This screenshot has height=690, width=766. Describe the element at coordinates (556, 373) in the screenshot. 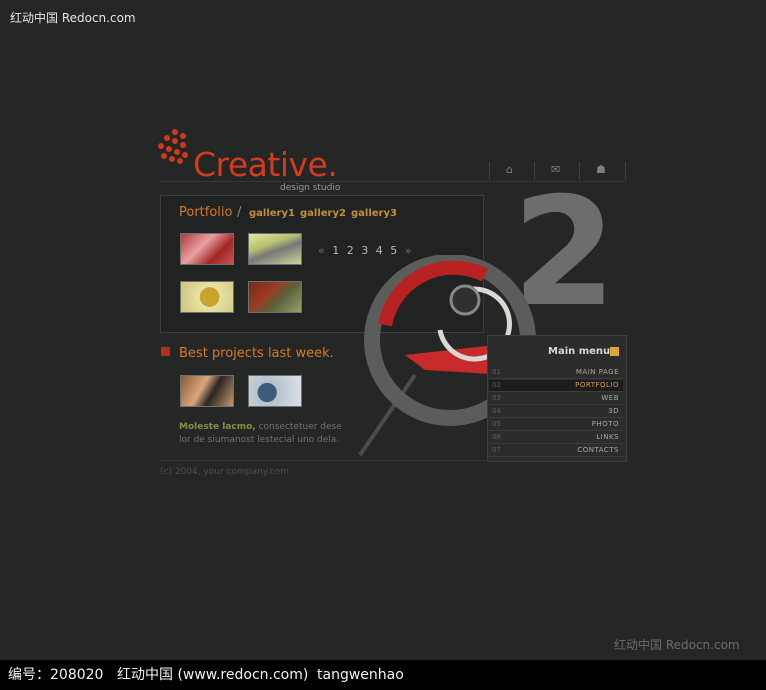

I see `menu-item-main-page: 01 MAIN PAGE` at that location.